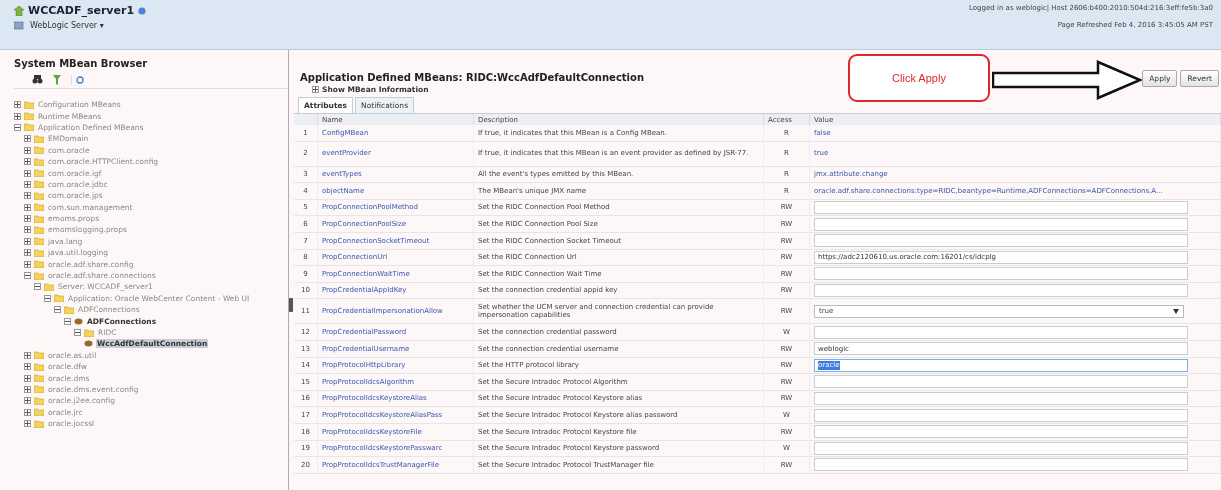  What do you see at coordinates (81, 10) in the screenshot?
I see `server-title: WCCADF_server1` at bounding box center [81, 10].